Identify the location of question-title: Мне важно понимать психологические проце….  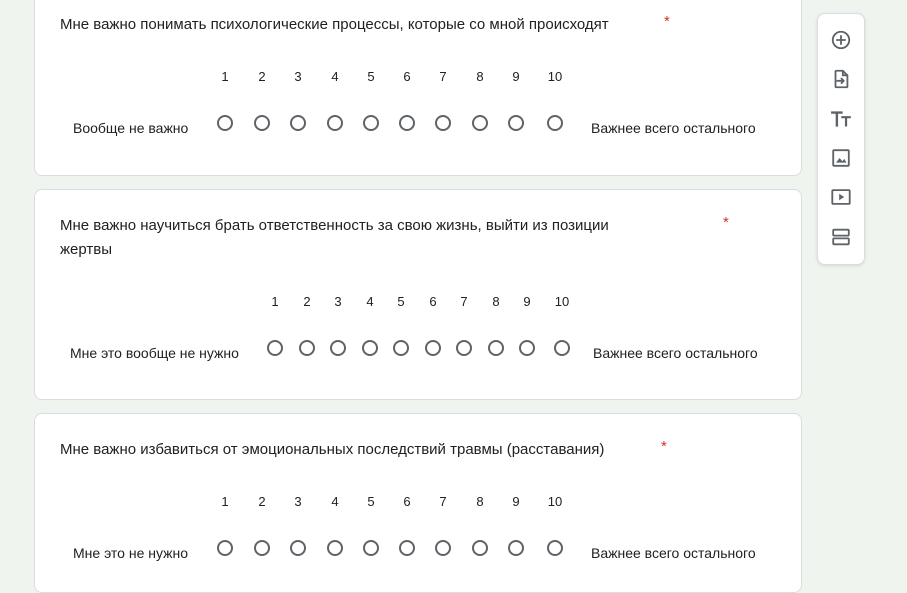
(334, 24).